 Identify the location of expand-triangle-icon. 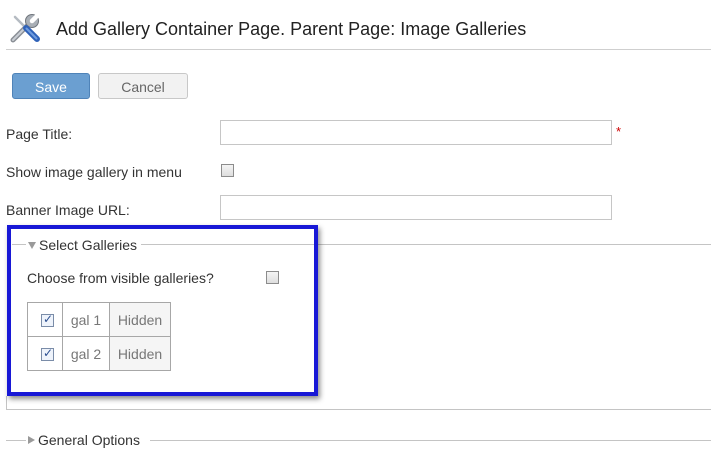
(31, 440).